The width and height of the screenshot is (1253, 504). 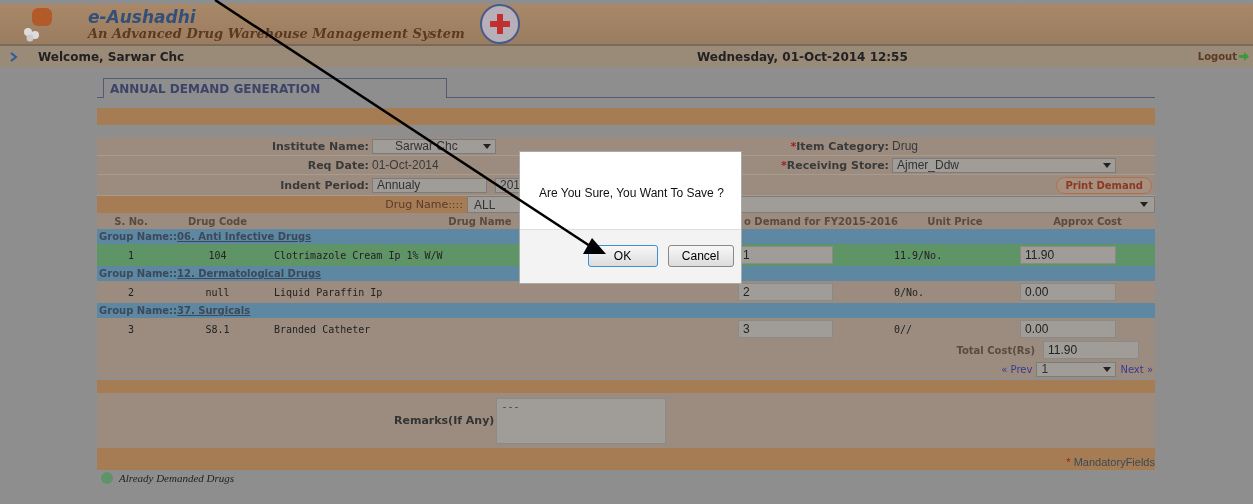 I want to click on page-tab: ANNUAL DEMAND GENERATION, so click(x=275, y=88).